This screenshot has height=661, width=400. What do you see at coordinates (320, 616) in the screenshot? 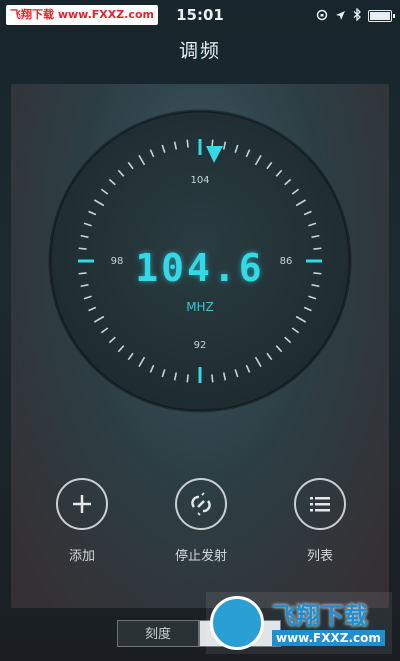
I see `watermark-brand: 飞翔下载` at bounding box center [320, 616].